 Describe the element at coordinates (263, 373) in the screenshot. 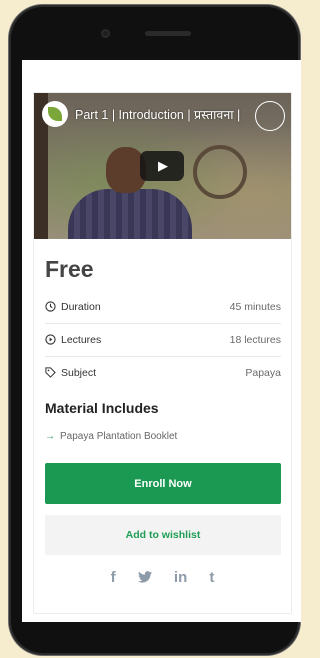

I see `detail-value: Papaya` at that location.